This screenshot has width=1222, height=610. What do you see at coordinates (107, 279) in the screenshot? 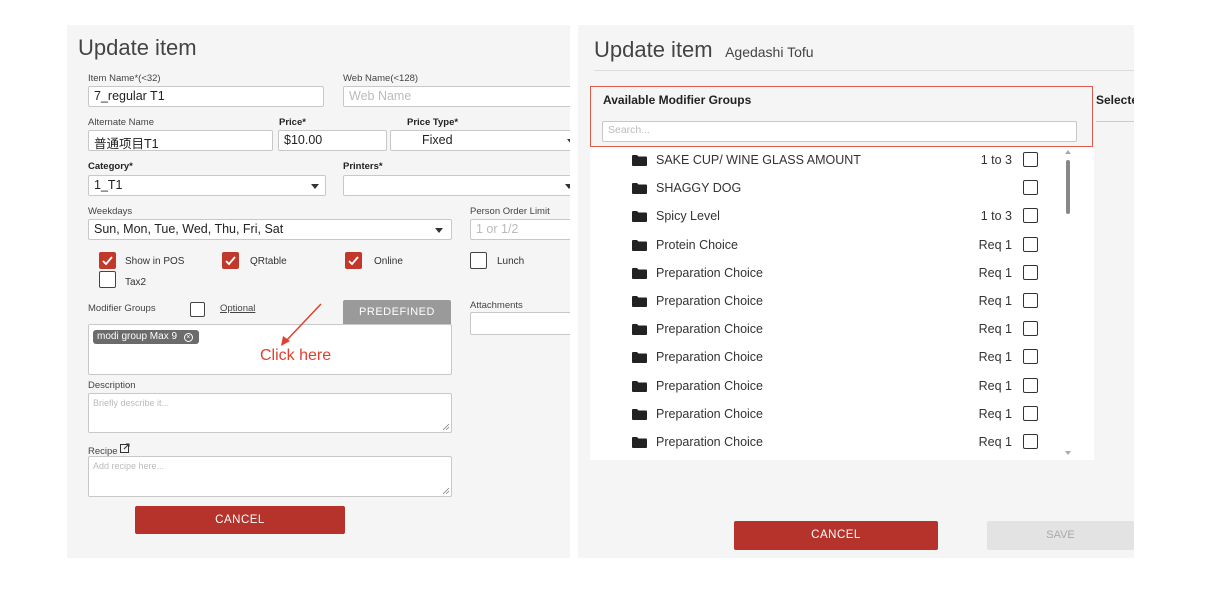
I see `tax2-checkbox` at bounding box center [107, 279].